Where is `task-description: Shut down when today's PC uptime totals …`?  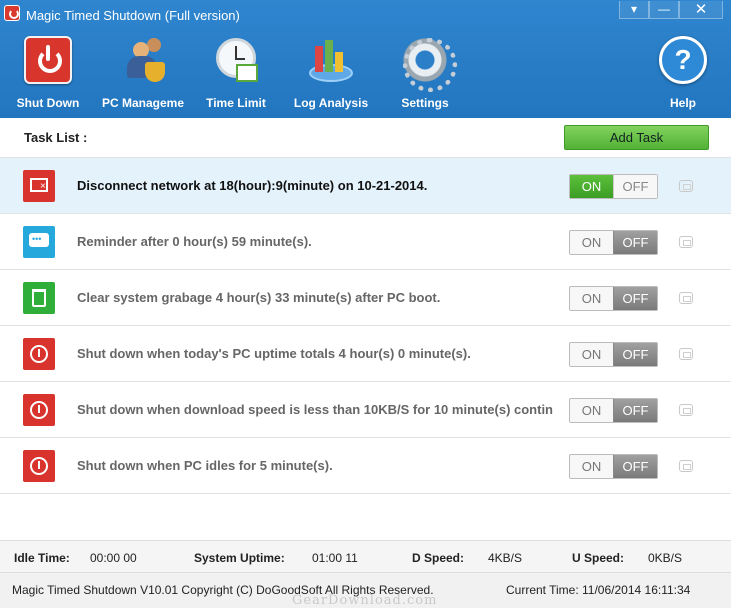
task-description: Shut down when today's PC uptime totals … is located at coordinates (274, 353).